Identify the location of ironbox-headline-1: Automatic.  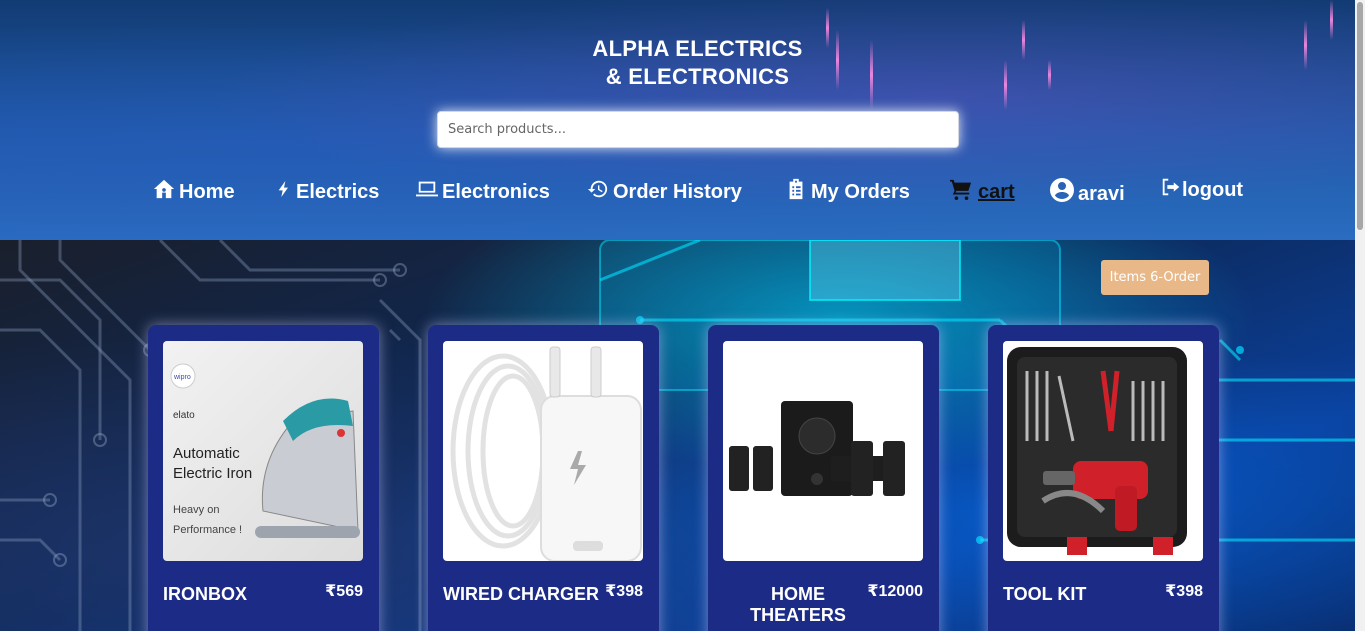
(206, 453).